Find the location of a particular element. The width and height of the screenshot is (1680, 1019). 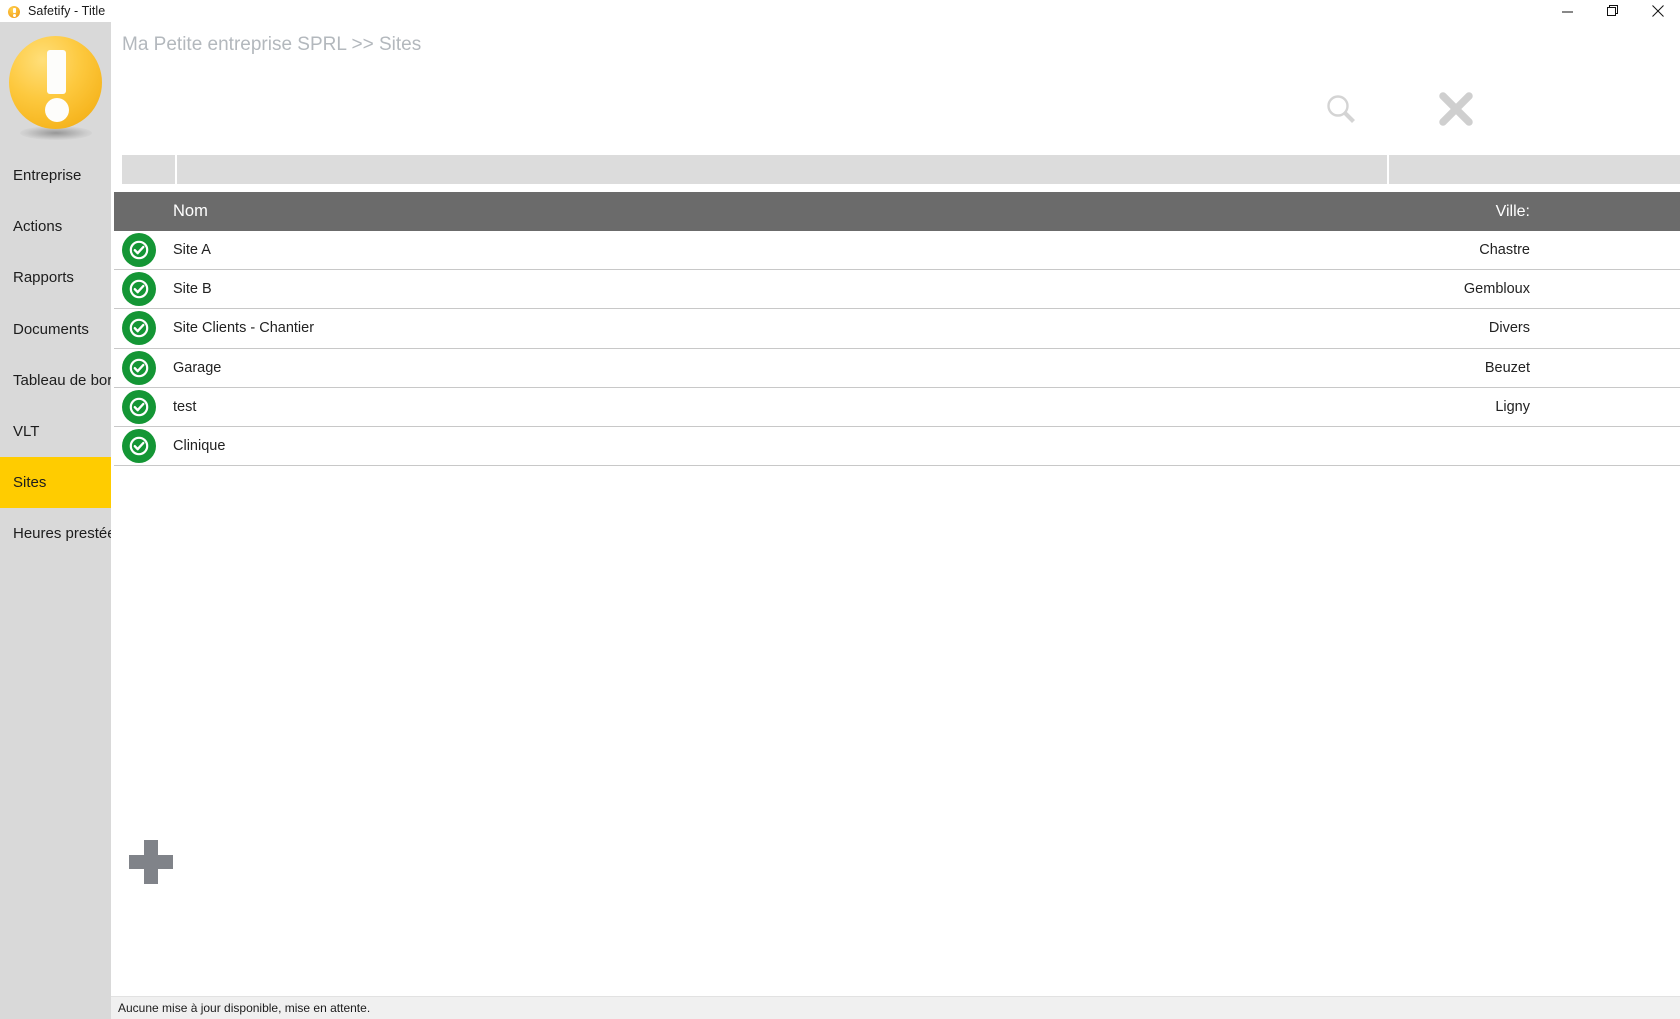

sidebar-item-entreprise: Entreprise is located at coordinates (55, 175).